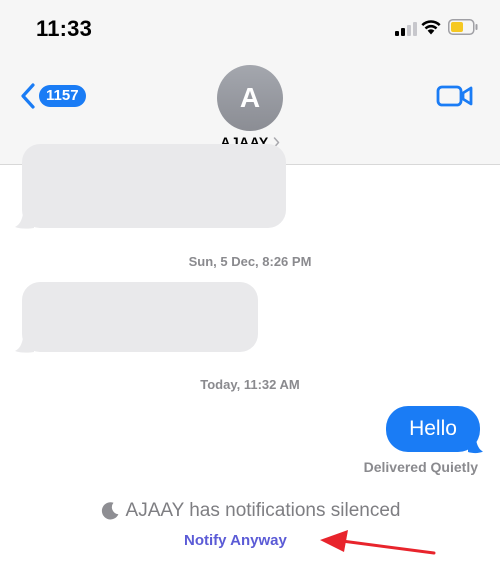 Image resolution: width=500 pixels, height=569 pixels. Describe the element at coordinates (263, 510) in the screenshot. I see `silenced-text: AJAAY has notifications silenced` at that location.